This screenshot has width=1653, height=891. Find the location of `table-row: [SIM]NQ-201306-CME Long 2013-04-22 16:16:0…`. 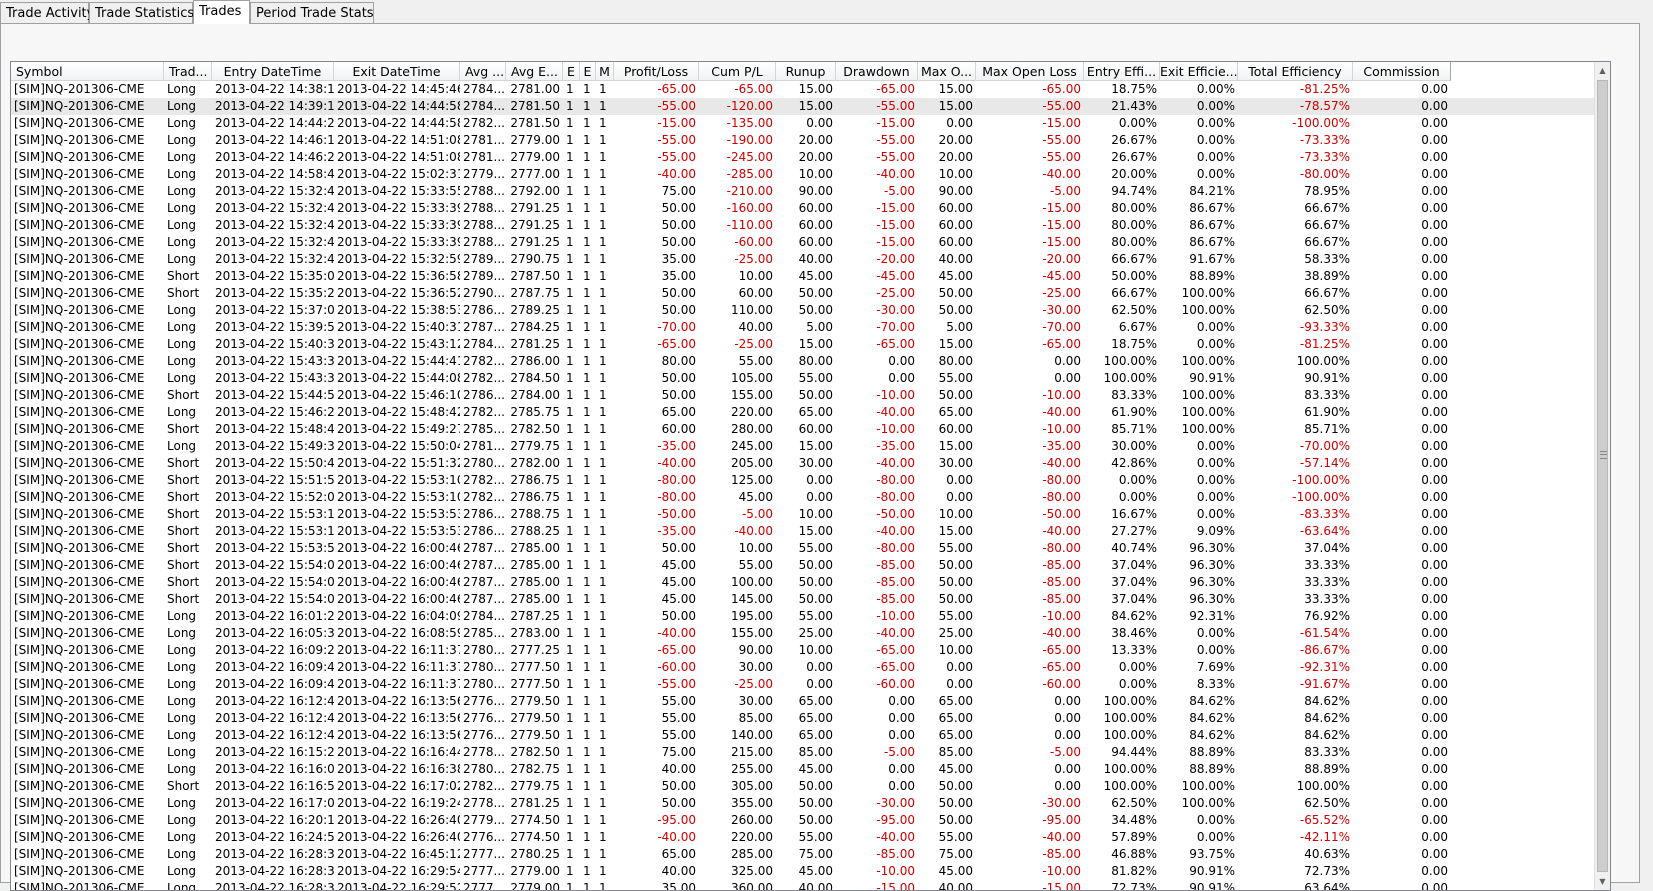

table-row: [SIM]NQ-201306-CME Long 2013-04-22 16:16:0… is located at coordinates (804, 769).